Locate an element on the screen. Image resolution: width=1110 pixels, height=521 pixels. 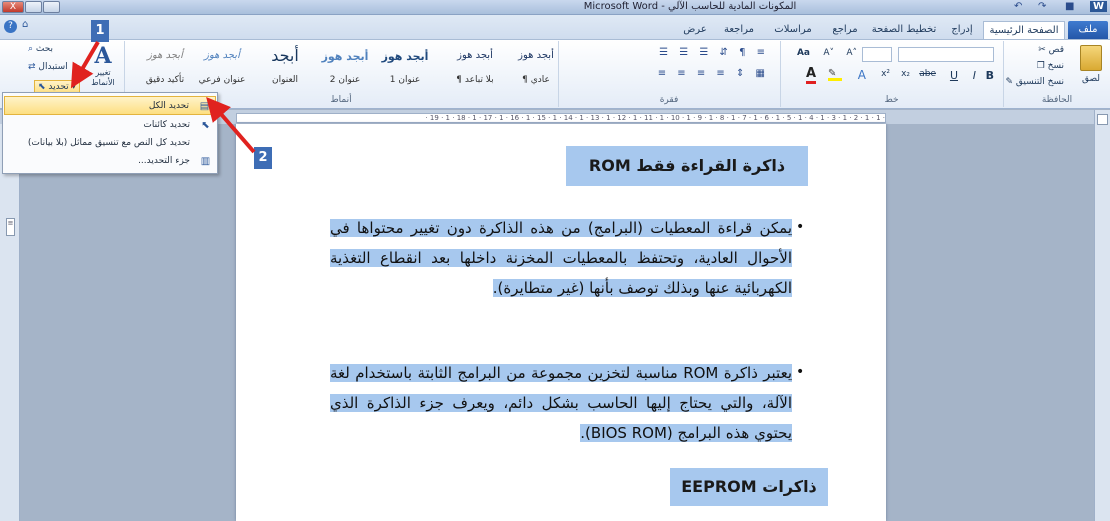
subscript-button: x₂ is located at coordinates (905, 74).